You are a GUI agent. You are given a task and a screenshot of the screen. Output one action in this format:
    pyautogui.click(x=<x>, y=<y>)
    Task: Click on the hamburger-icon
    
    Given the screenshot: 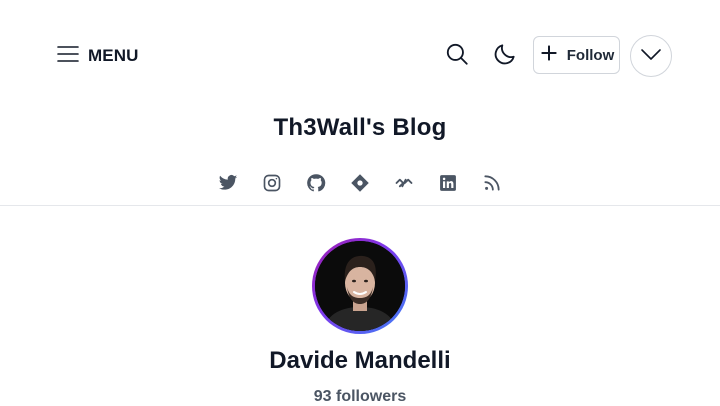 What is the action you would take?
    pyautogui.click(x=68, y=56)
    